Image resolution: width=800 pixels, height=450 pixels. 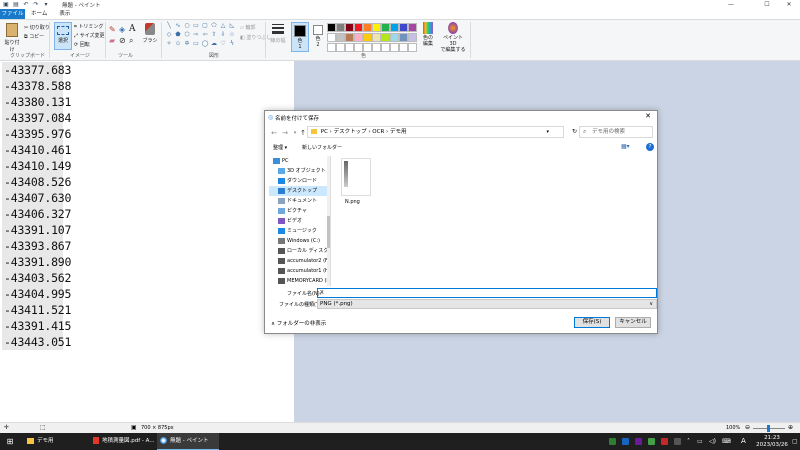 I want to click on notification-icon: ▢, so click(x=795, y=441).